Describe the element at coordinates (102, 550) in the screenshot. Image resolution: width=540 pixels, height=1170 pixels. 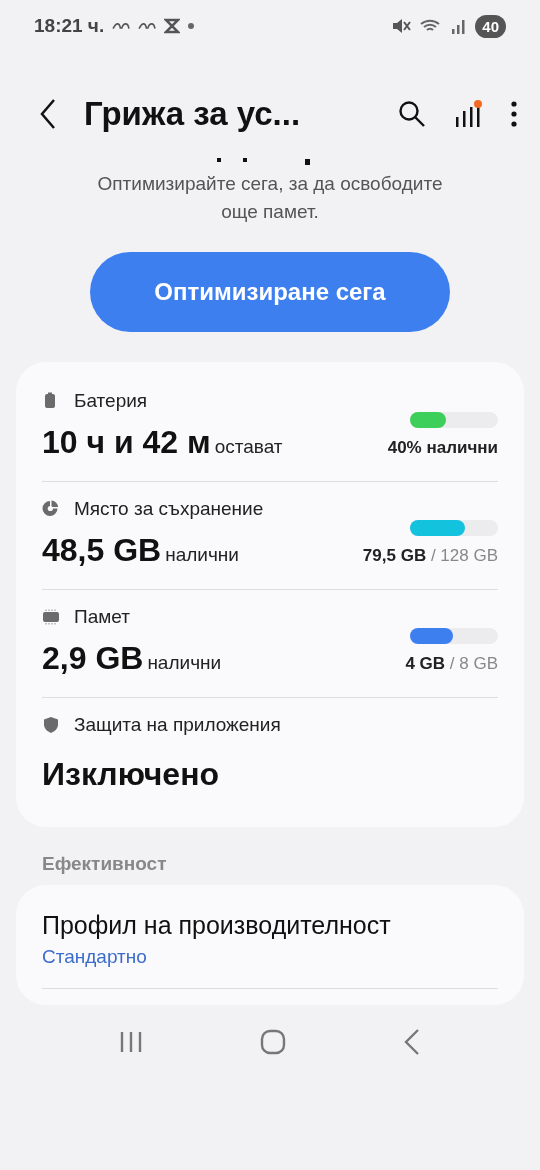
I see `item-value: 48,5 GB` at that location.